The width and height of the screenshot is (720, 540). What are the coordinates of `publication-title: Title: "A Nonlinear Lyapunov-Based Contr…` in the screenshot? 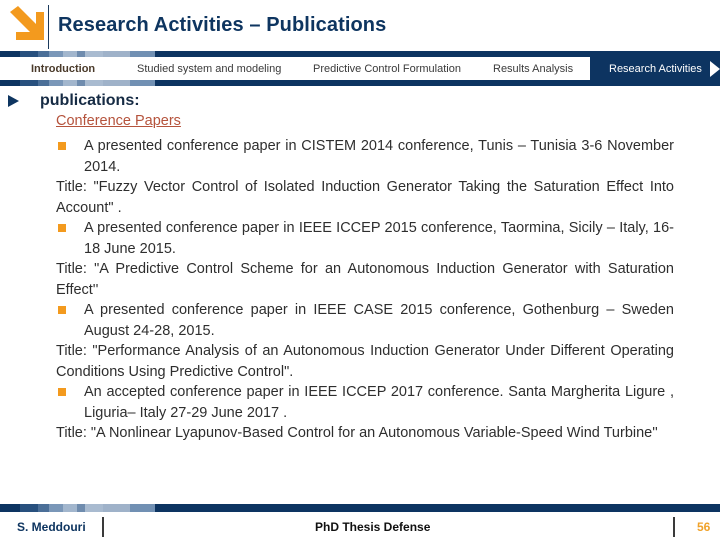 It's located at (357, 433).